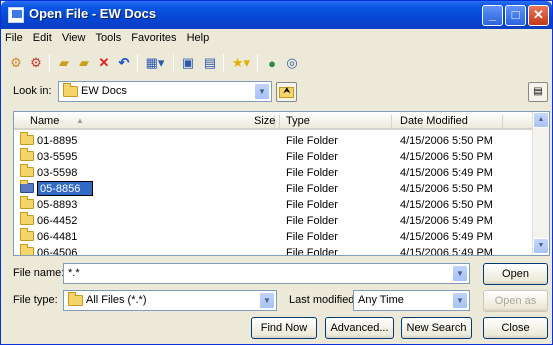 The width and height of the screenshot is (553, 345). What do you see at coordinates (264, 121) in the screenshot?
I see `col-size: Size` at bounding box center [264, 121].